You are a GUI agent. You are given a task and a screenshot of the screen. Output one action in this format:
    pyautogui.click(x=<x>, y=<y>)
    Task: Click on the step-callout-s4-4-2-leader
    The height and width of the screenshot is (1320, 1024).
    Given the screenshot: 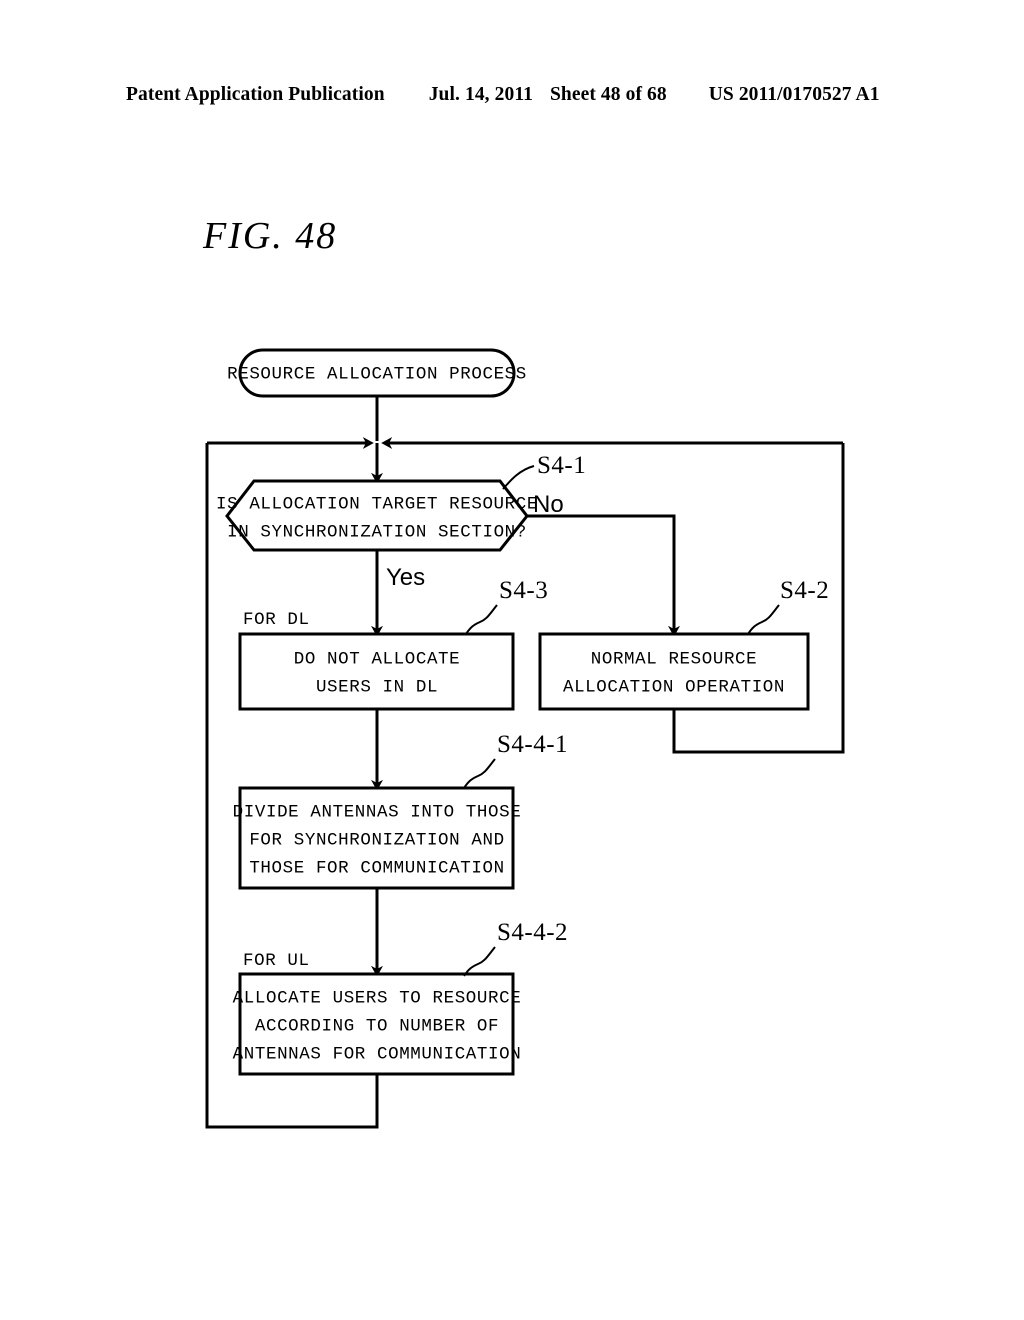 What is the action you would take?
    pyautogui.click(x=479, y=961)
    